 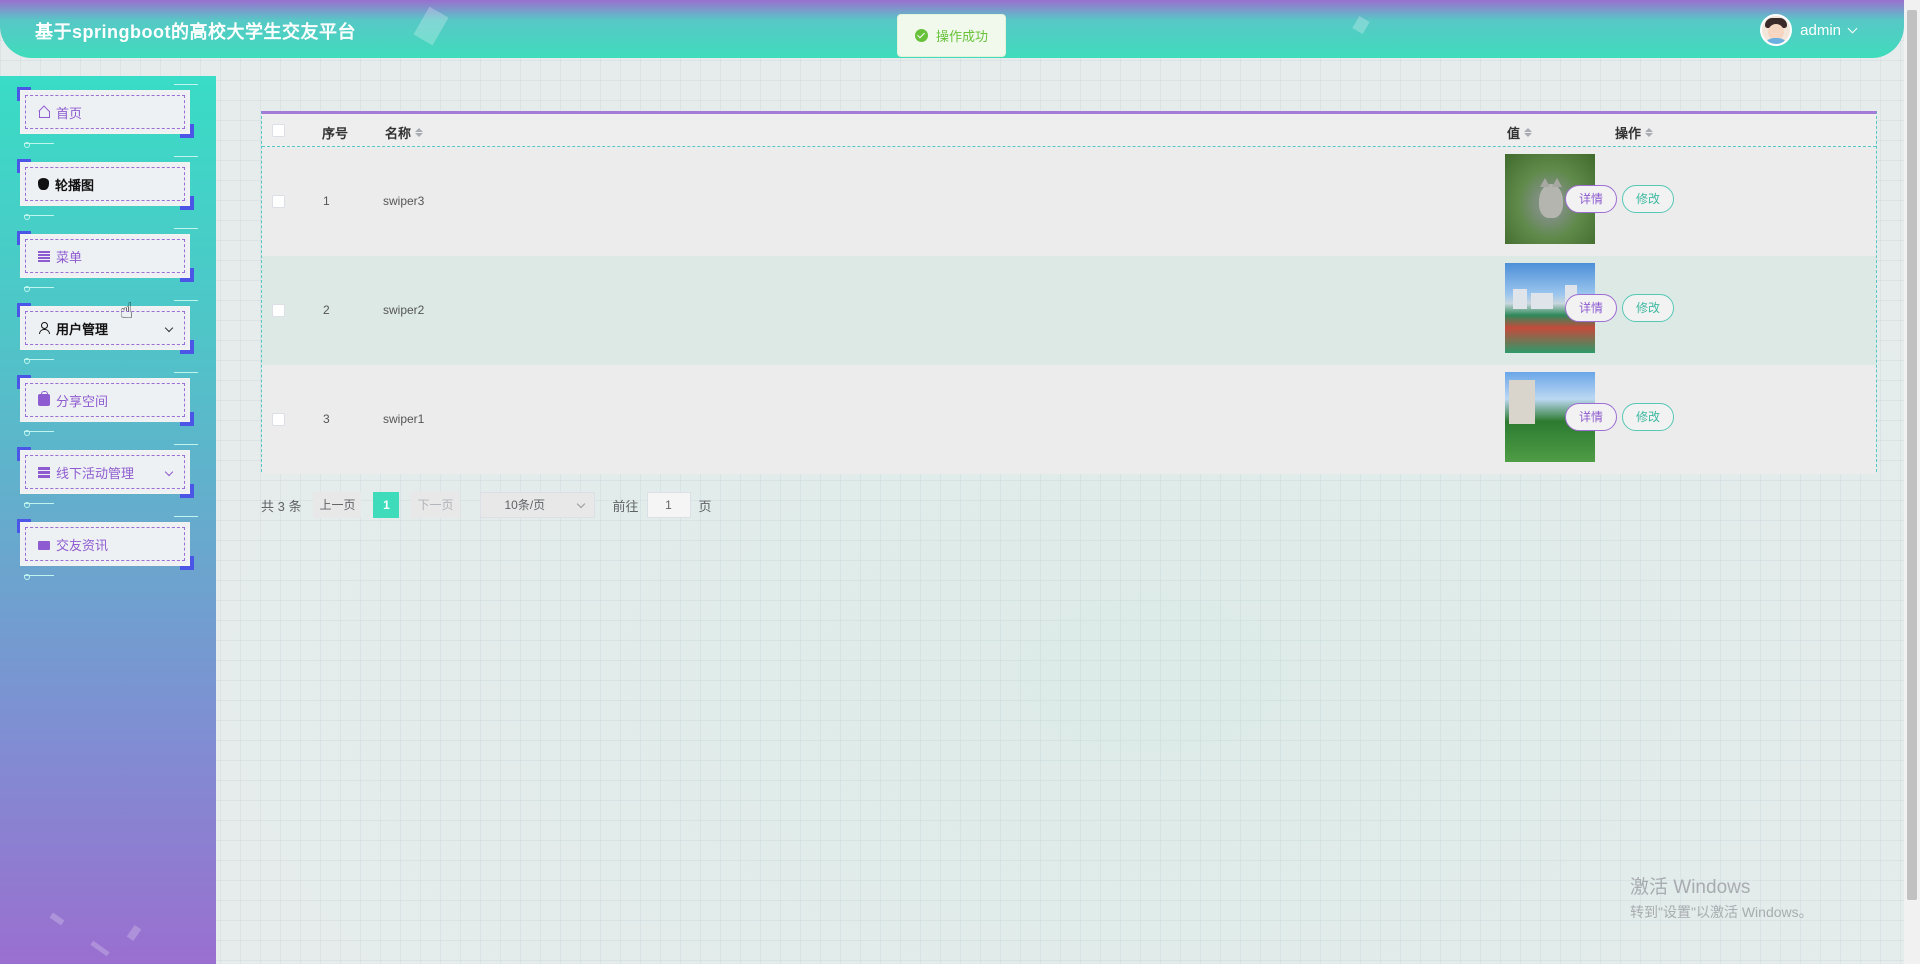 I want to click on sidebar-item-label: 首页, so click(x=69, y=113).